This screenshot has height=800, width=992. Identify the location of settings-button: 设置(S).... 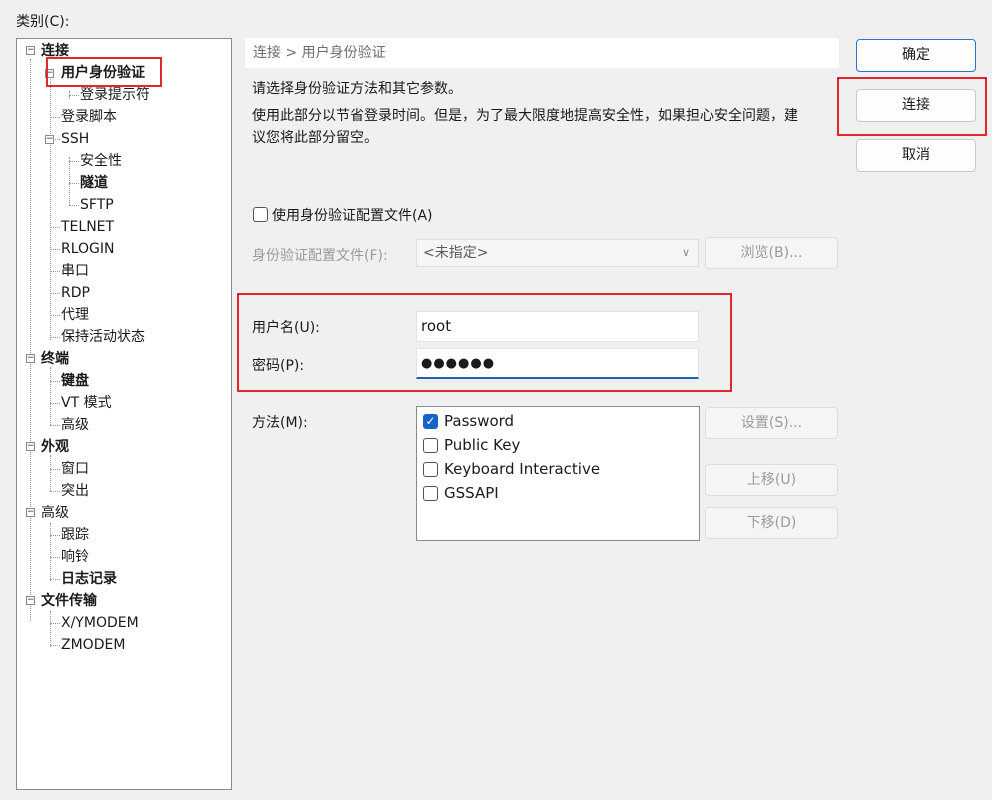
(771, 423).